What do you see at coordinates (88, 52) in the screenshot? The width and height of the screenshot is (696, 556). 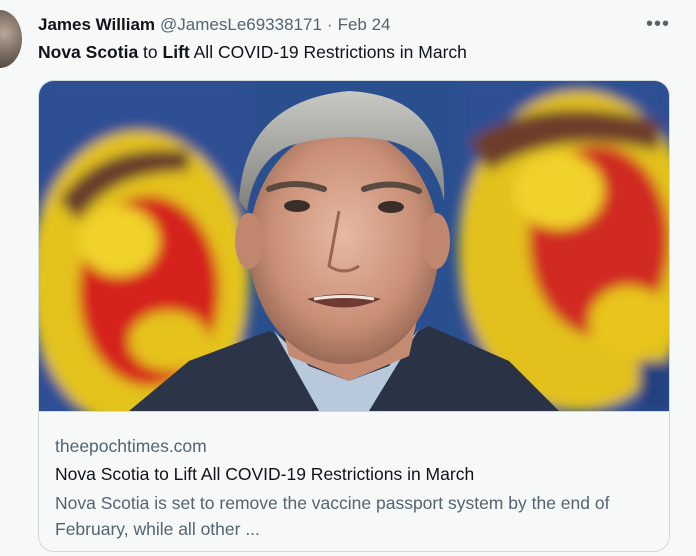 I see `tweet-text-bold-1: Nova Scotia` at bounding box center [88, 52].